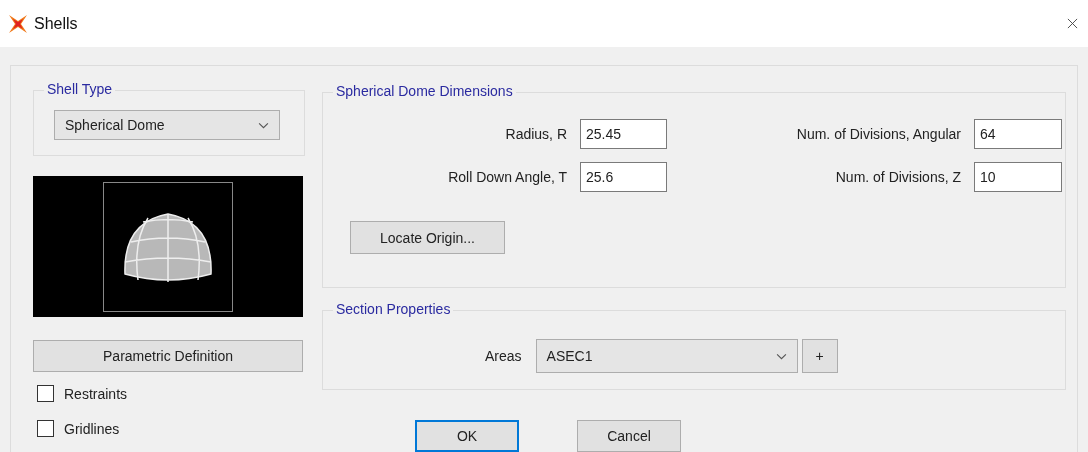 This screenshot has width=1088, height=452. I want to click on field-label: Radius, R, so click(536, 134).